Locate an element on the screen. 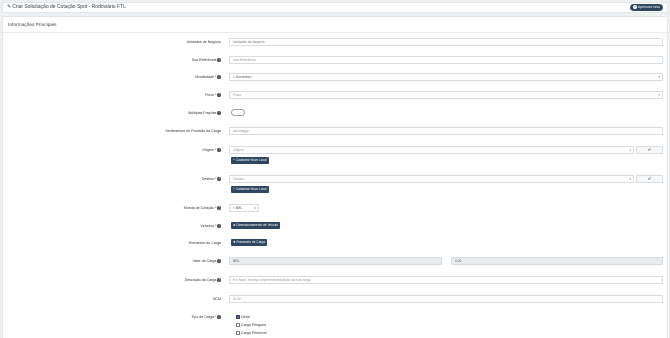 The image size is (670, 338). fluxo-select: Fluxo ▾ is located at coordinates (446, 95).